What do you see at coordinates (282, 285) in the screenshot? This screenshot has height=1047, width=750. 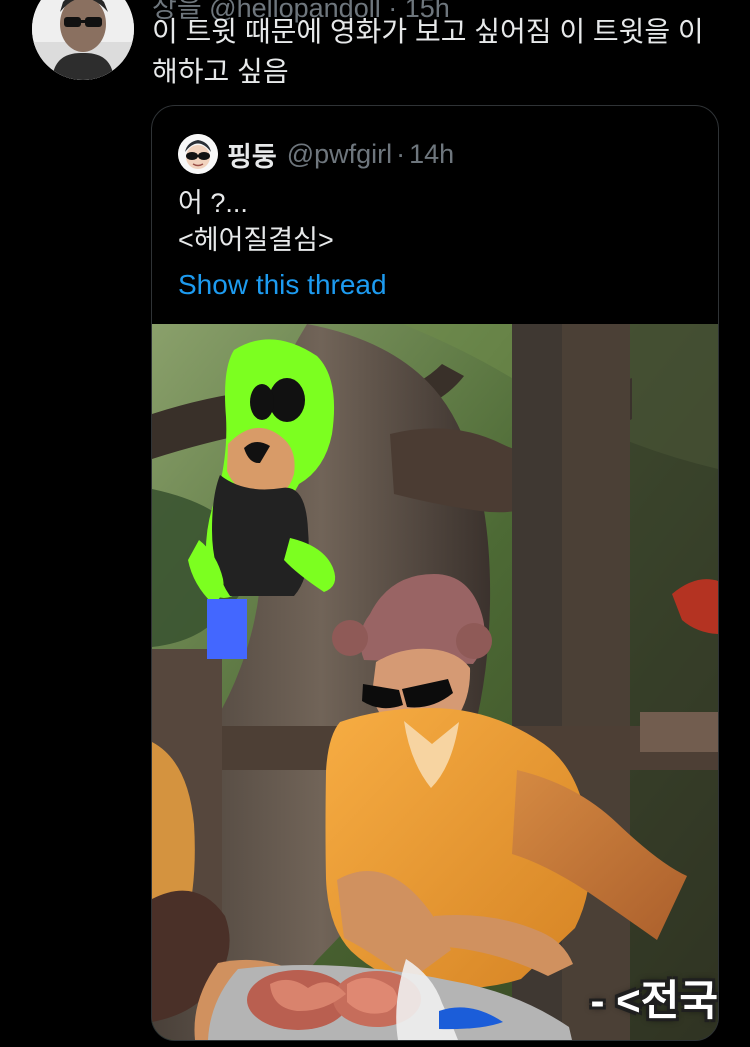 I see `show-thread-link: Show this thread` at bounding box center [282, 285].